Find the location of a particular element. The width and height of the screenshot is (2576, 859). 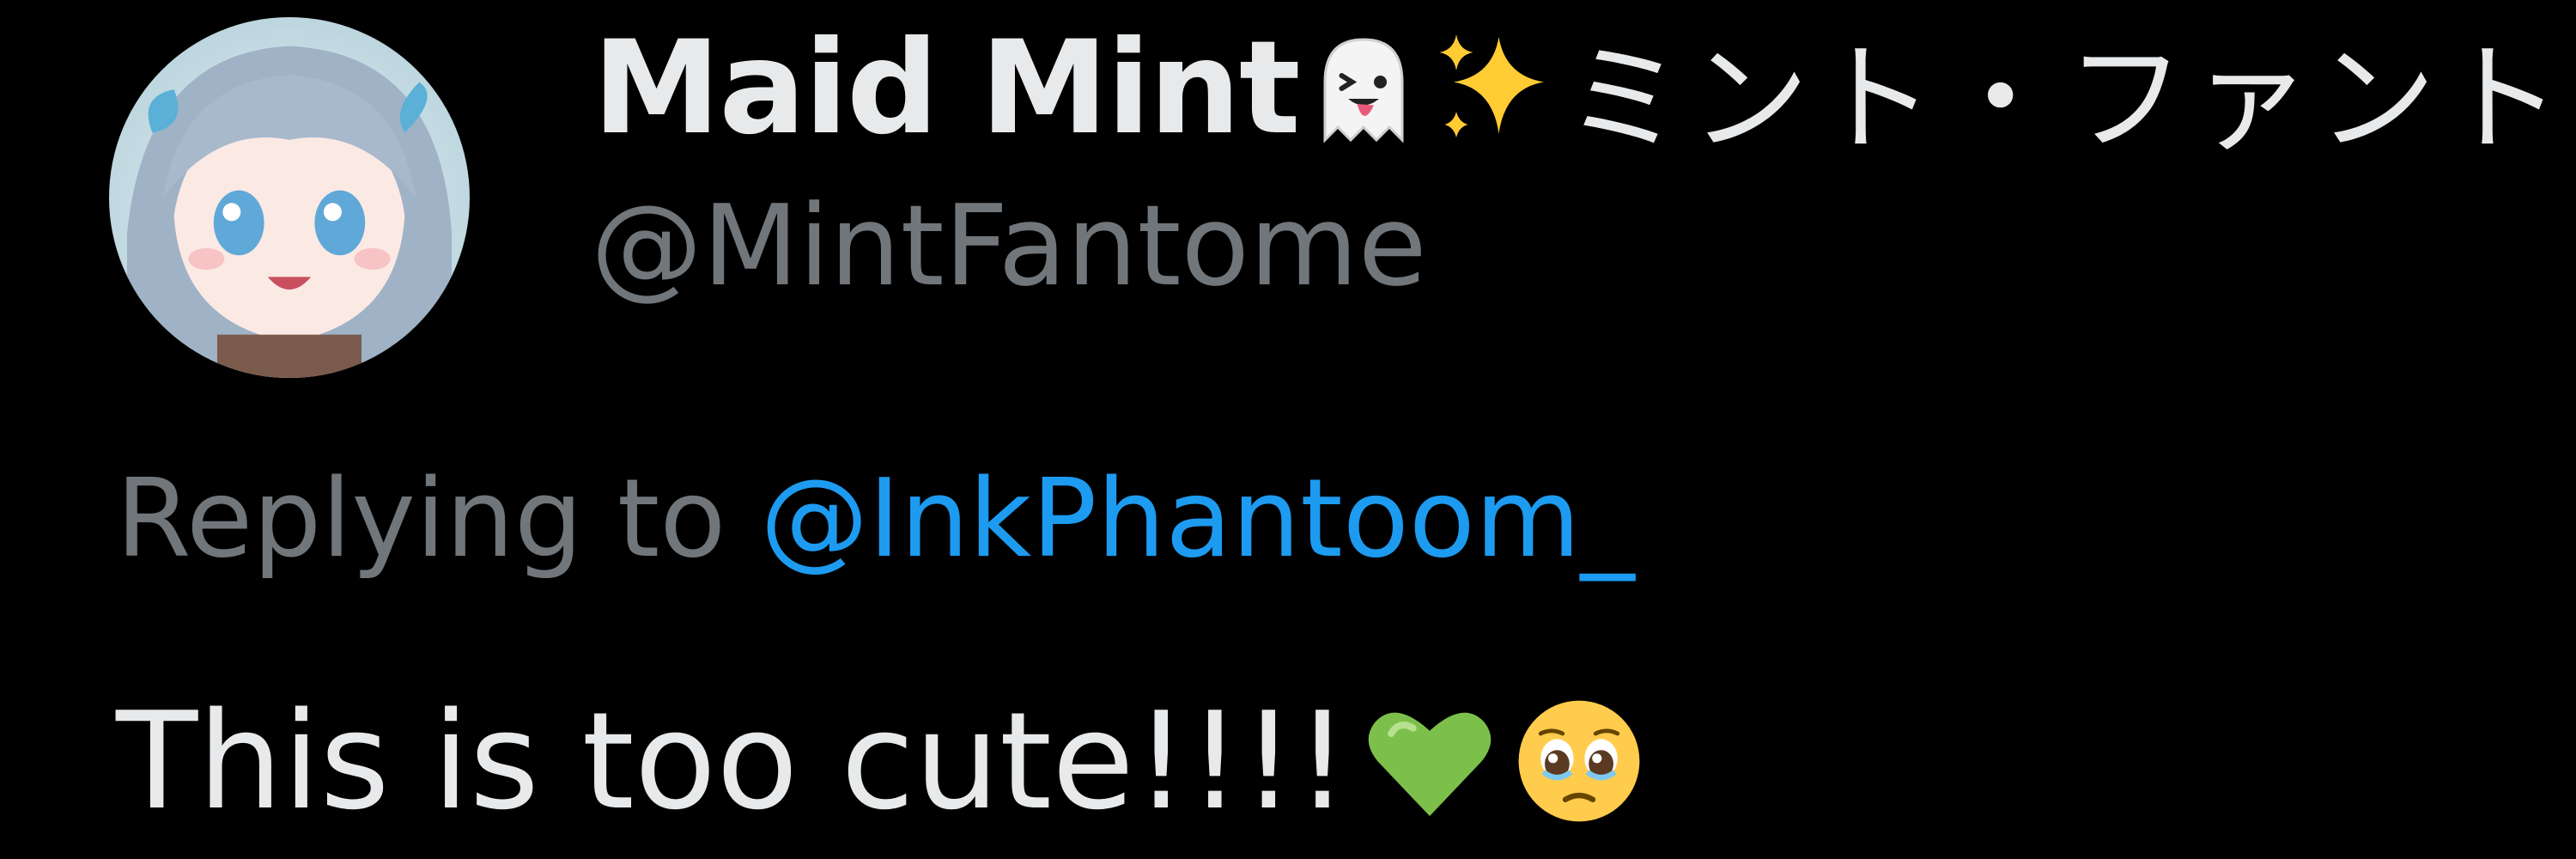

avatar-image is located at coordinates (290, 198).